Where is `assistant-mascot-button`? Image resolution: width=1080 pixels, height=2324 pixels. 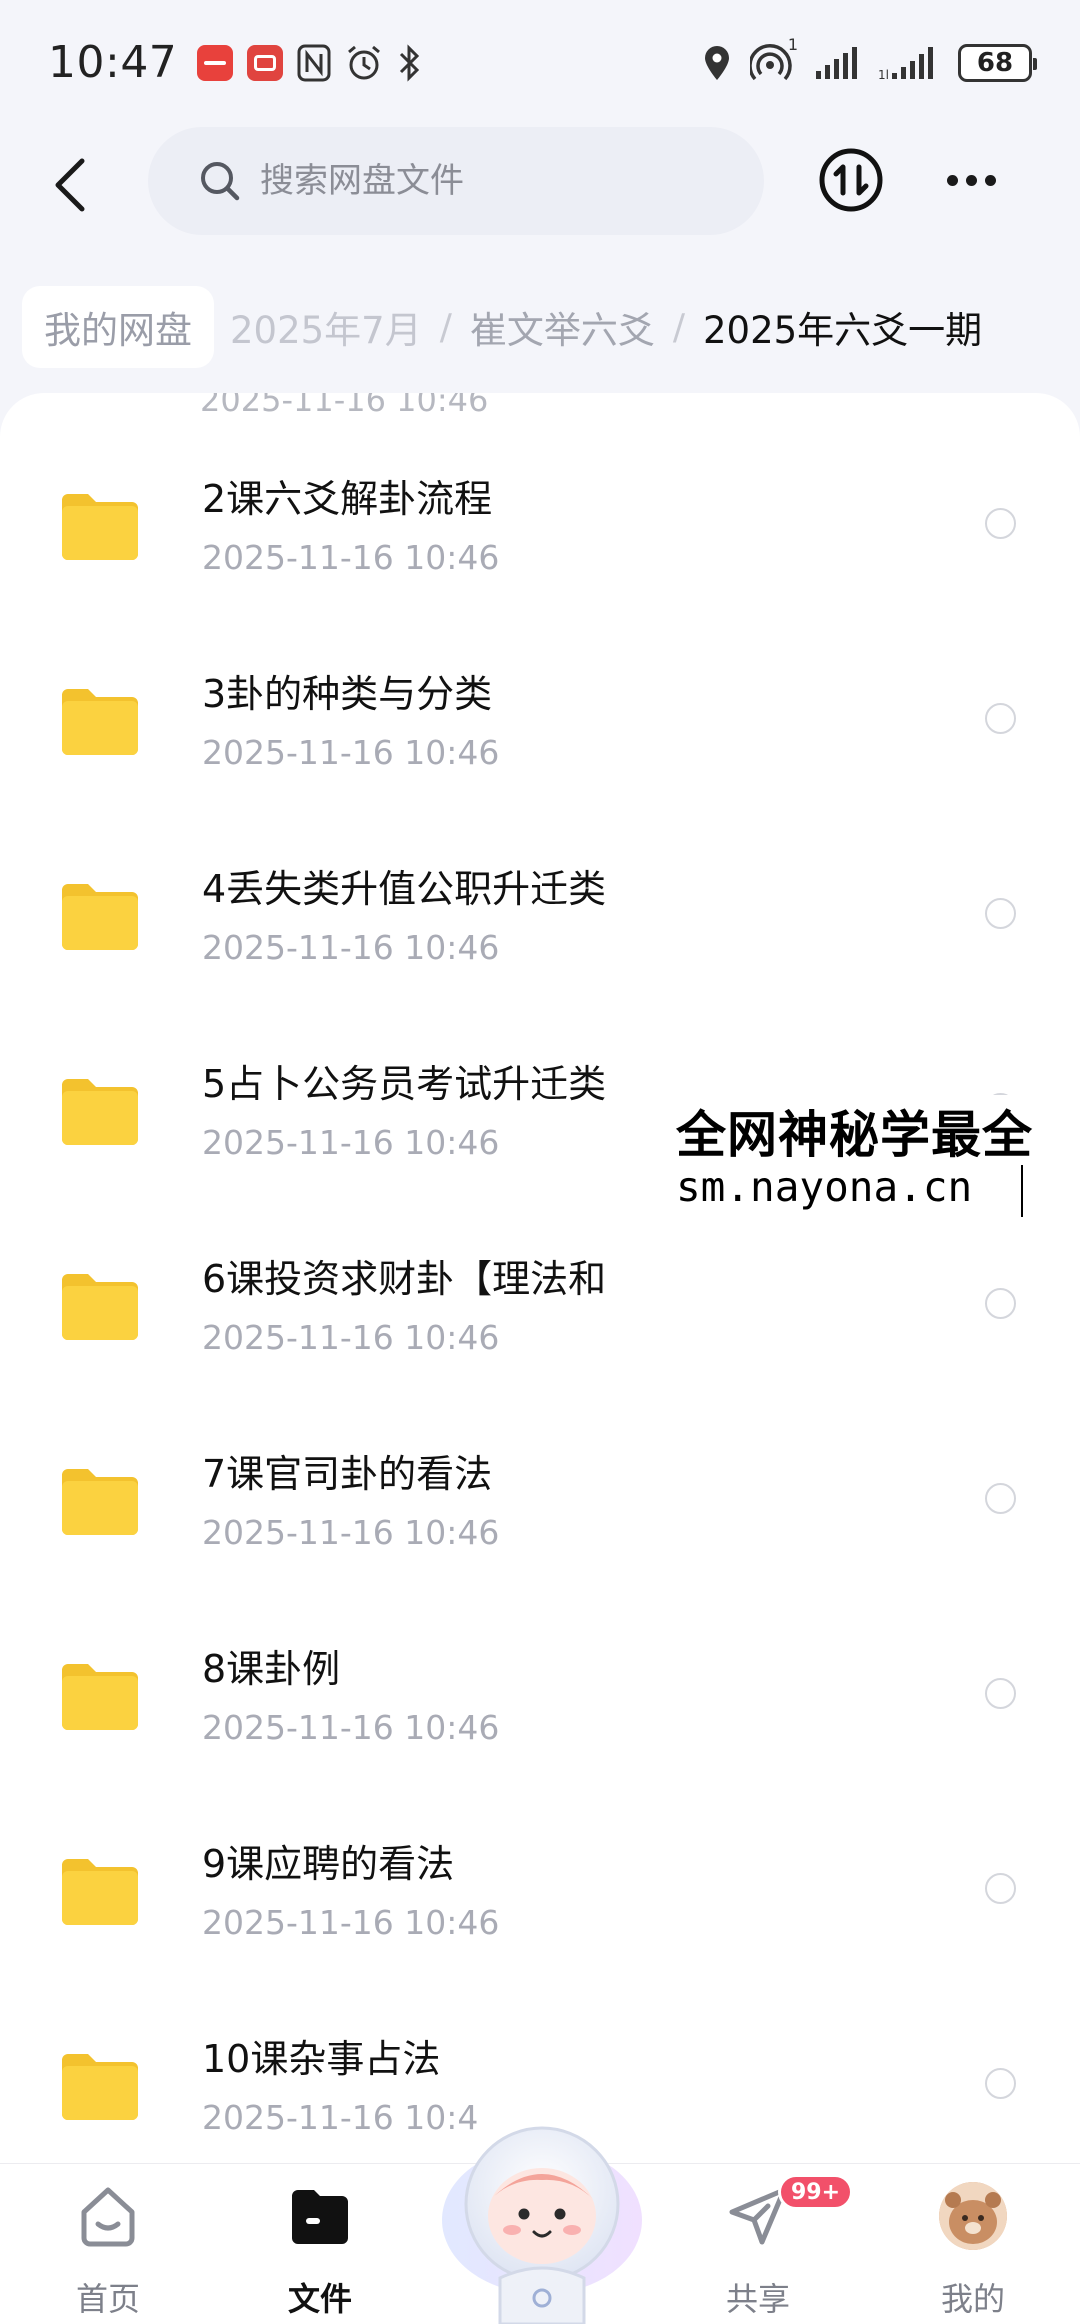 assistant-mascot-button is located at coordinates (542, 2216).